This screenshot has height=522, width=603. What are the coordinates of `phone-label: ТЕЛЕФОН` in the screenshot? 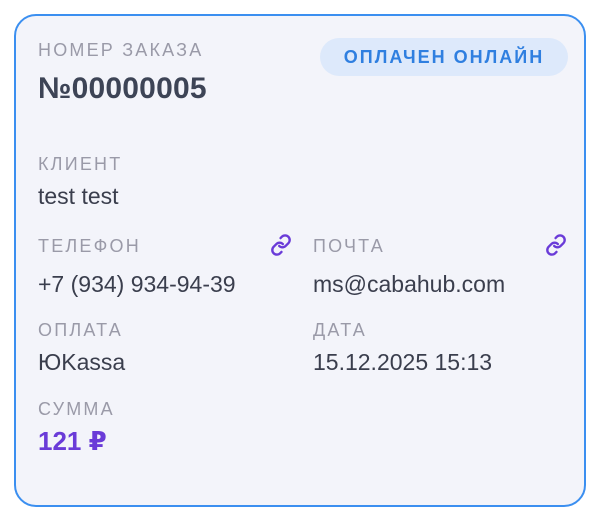 It's located at (89, 246).